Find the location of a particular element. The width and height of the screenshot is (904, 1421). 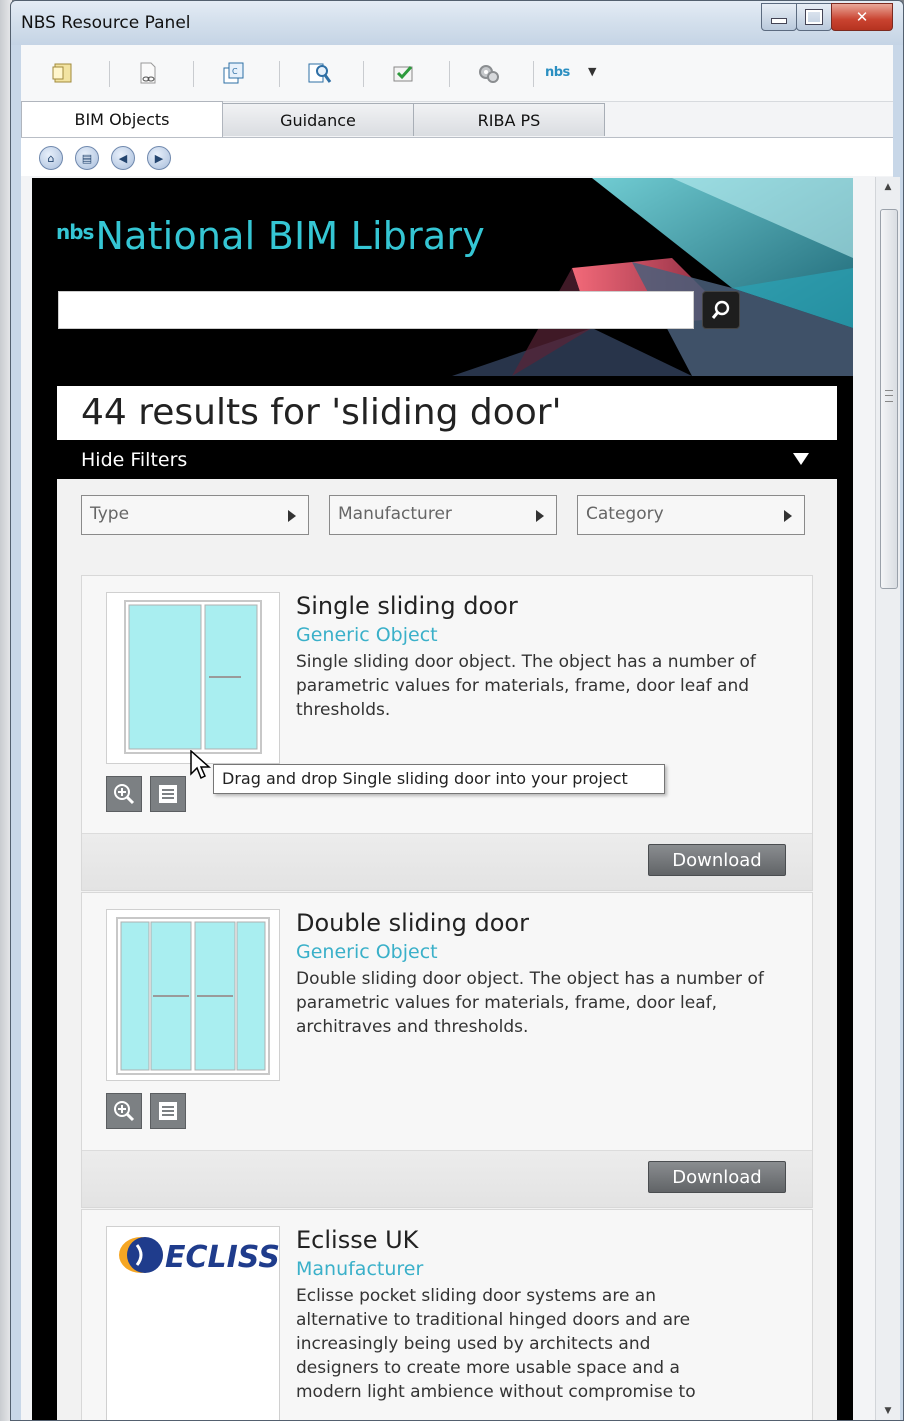

grip-icon is located at coordinates (889, 396).